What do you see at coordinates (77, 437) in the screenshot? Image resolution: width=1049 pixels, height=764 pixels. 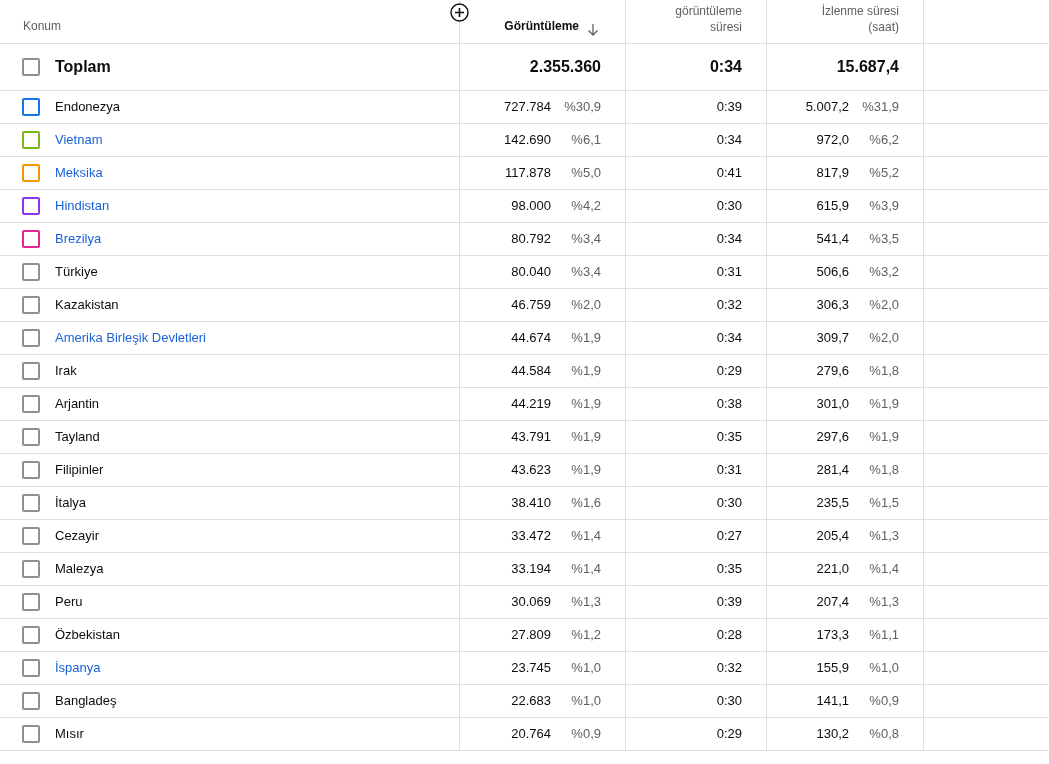 I see `country-name: Tayland` at bounding box center [77, 437].